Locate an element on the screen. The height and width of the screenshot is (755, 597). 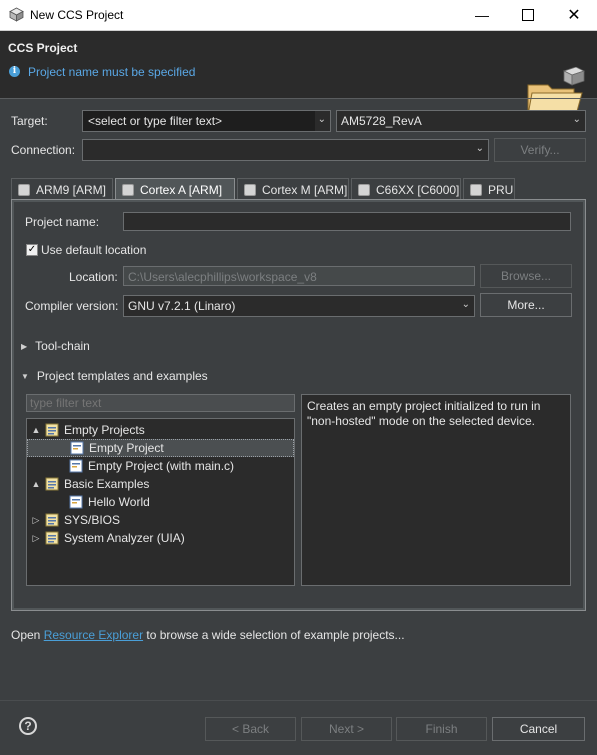
location-value: C:\Users\alecphillips\workspace_v8 is located at coordinates (222, 277).